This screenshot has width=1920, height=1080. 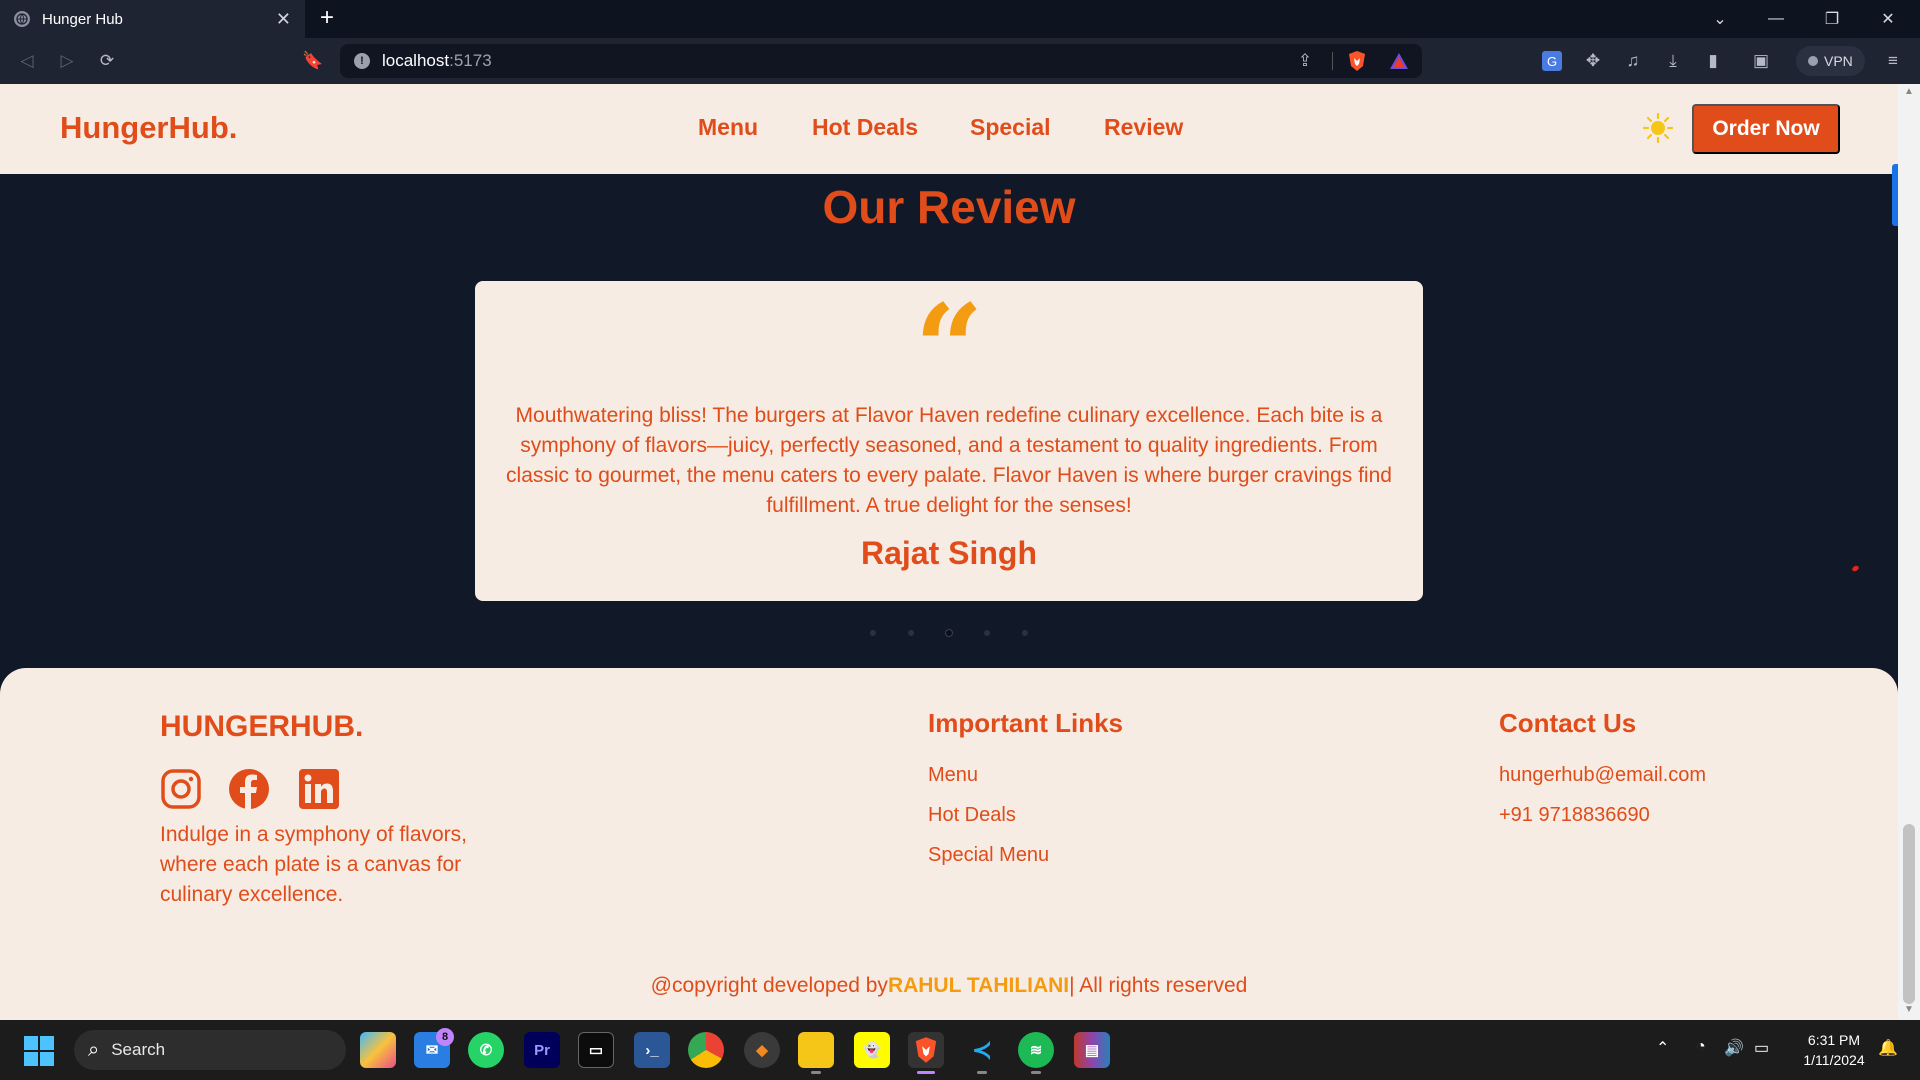 I want to click on download-icon: ⤓, so click(x=1673, y=61).